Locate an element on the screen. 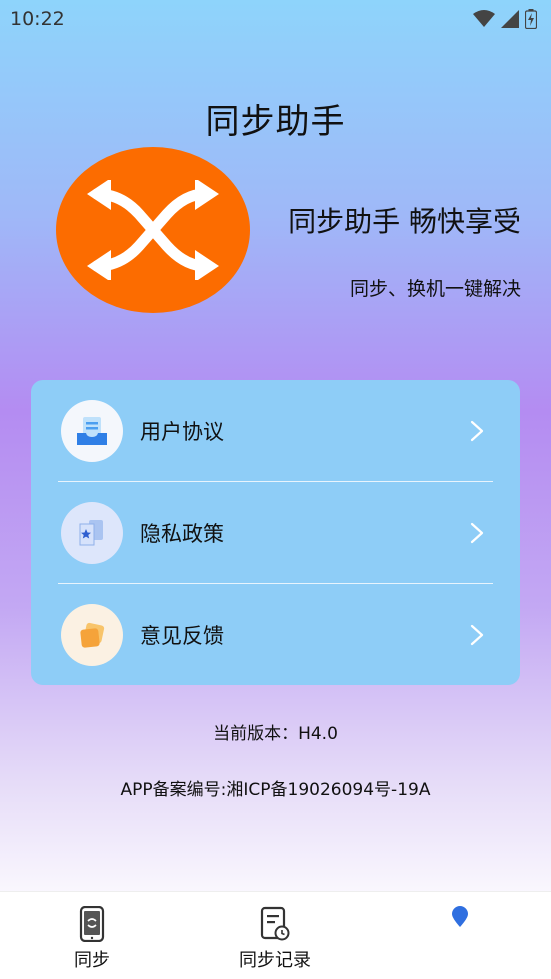  bottom-tab-bar: 同步 同步记录 is located at coordinates (275, 935).